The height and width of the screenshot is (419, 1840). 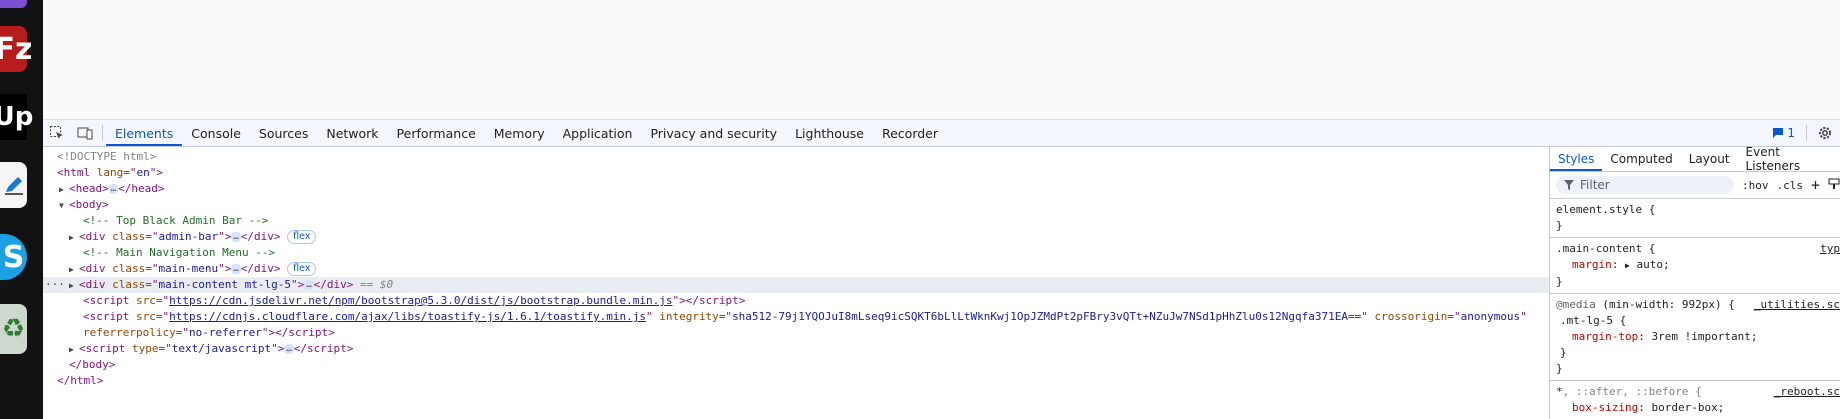 I want to click on tab-layout: Layout, so click(x=1709, y=159).